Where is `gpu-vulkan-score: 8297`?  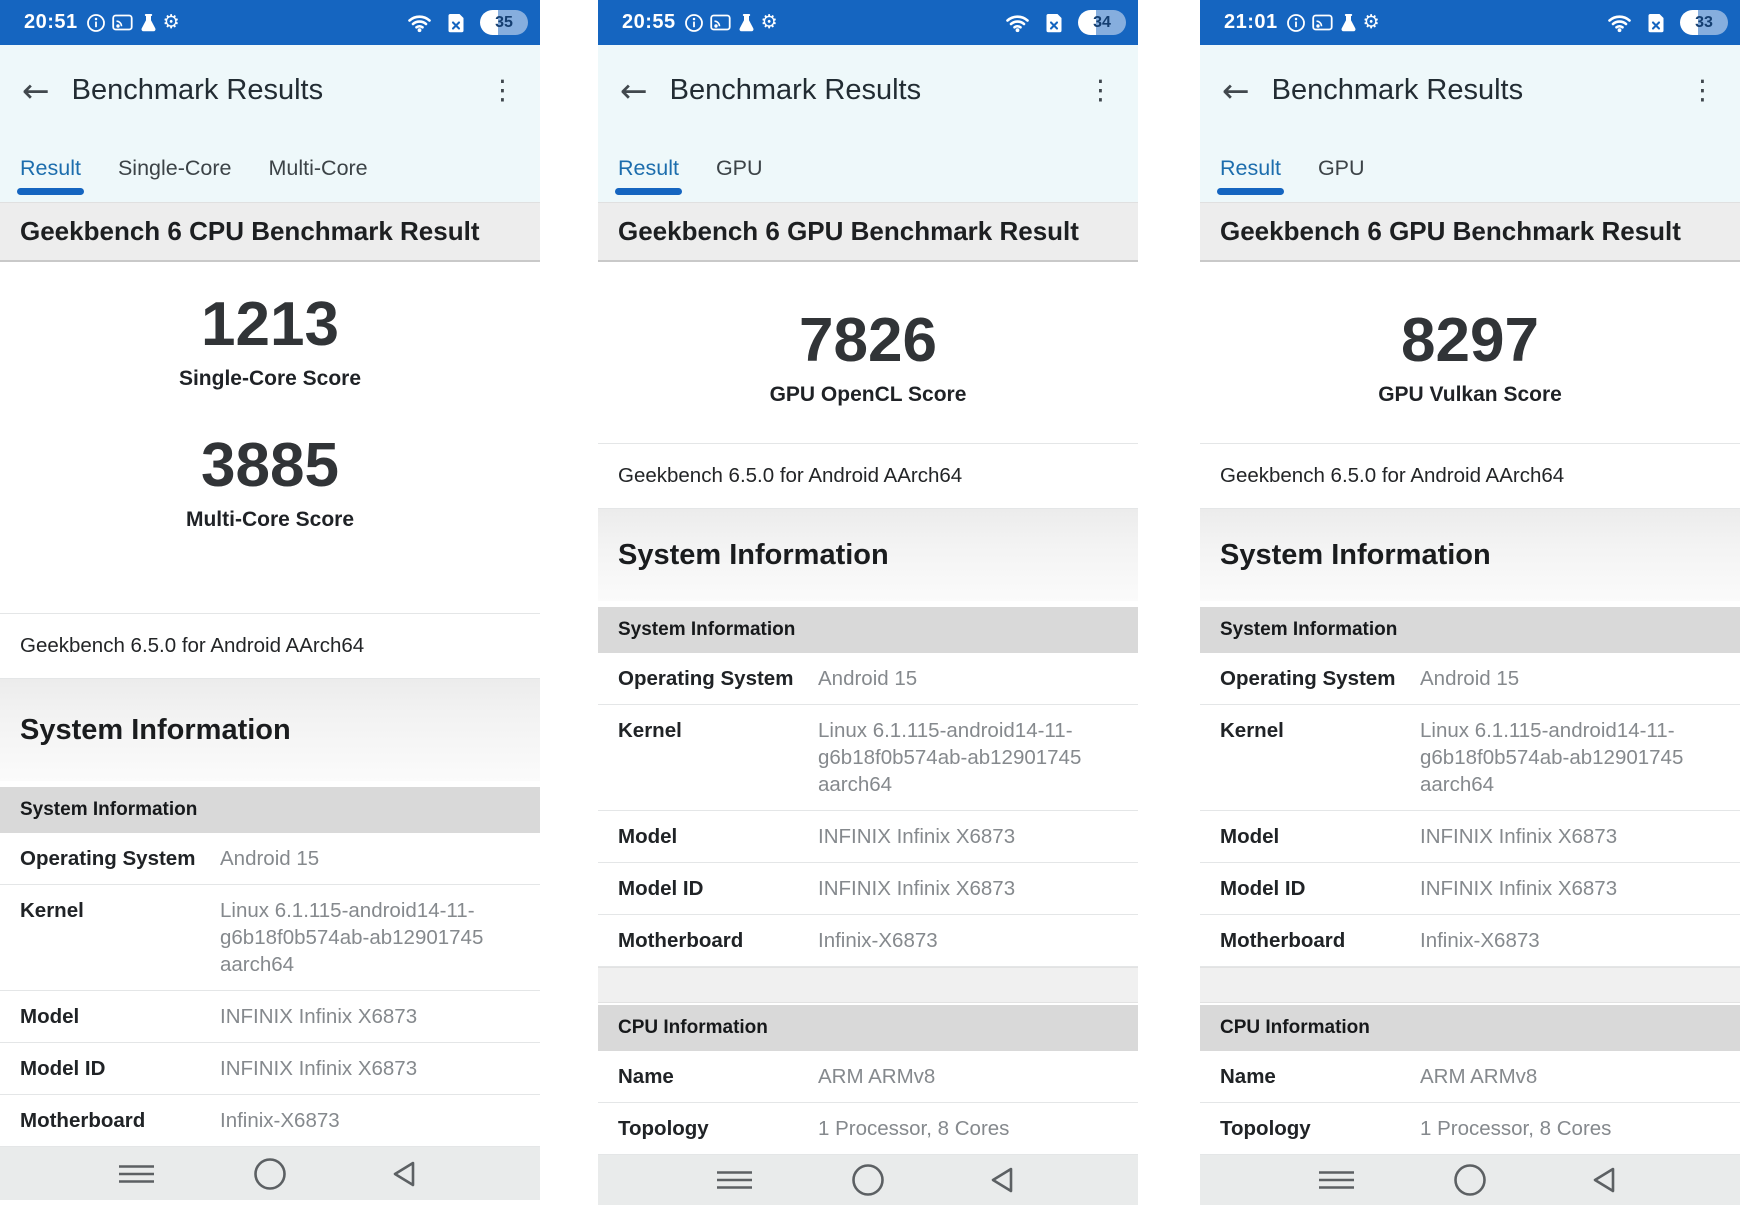 gpu-vulkan-score: 8297 is located at coordinates (1470, 340).